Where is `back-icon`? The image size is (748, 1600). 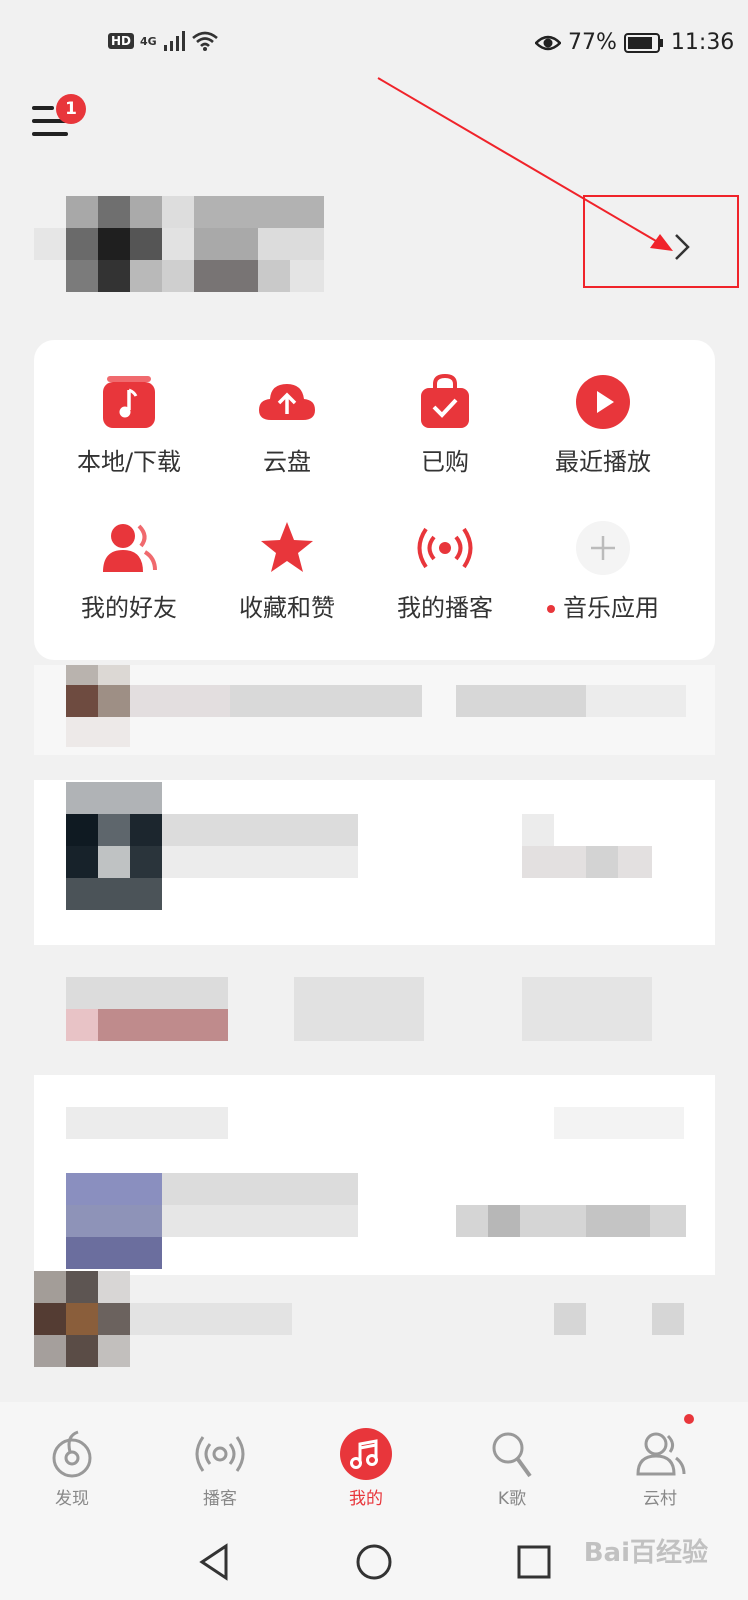
back-icon is located at coordinates (216, 1562).